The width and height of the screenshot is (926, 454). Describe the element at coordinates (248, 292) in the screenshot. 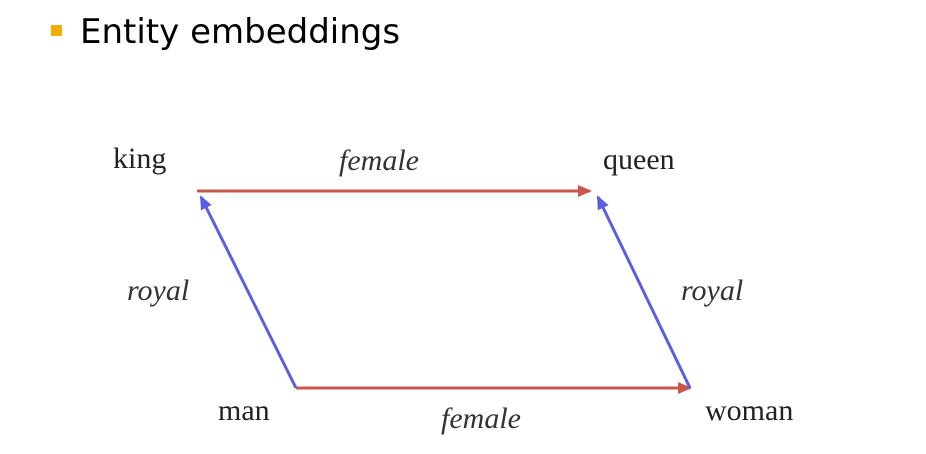

I see `left-royal-arrow` at that location.